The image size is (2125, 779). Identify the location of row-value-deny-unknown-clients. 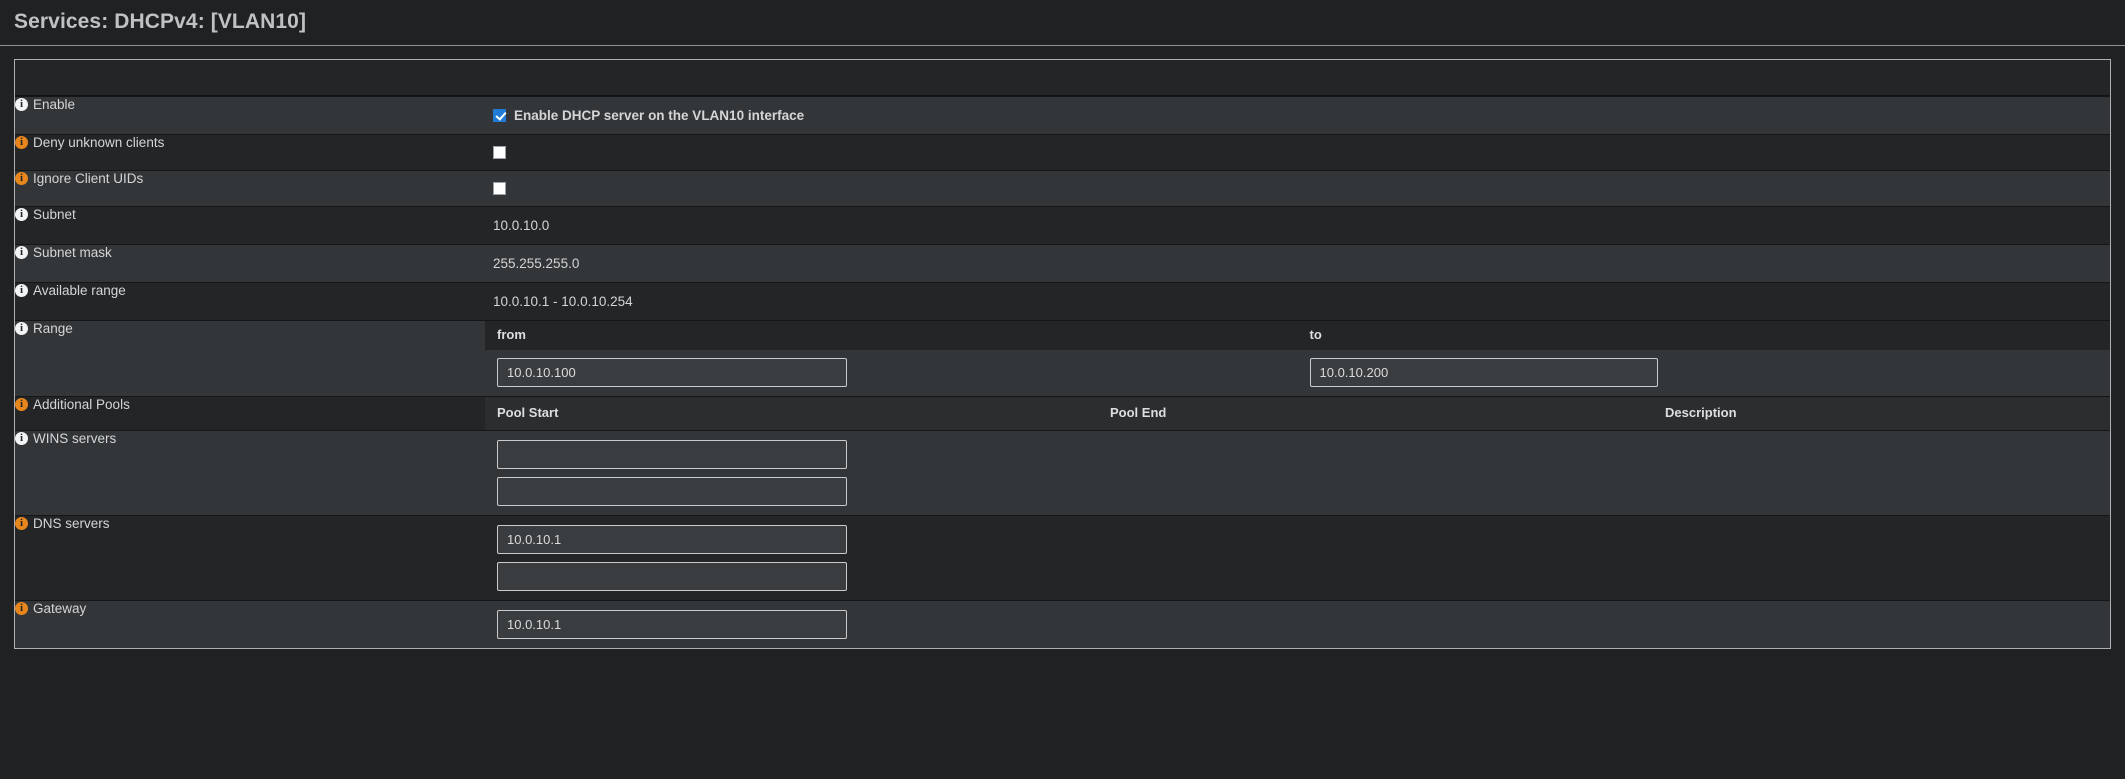
(1297, 152).